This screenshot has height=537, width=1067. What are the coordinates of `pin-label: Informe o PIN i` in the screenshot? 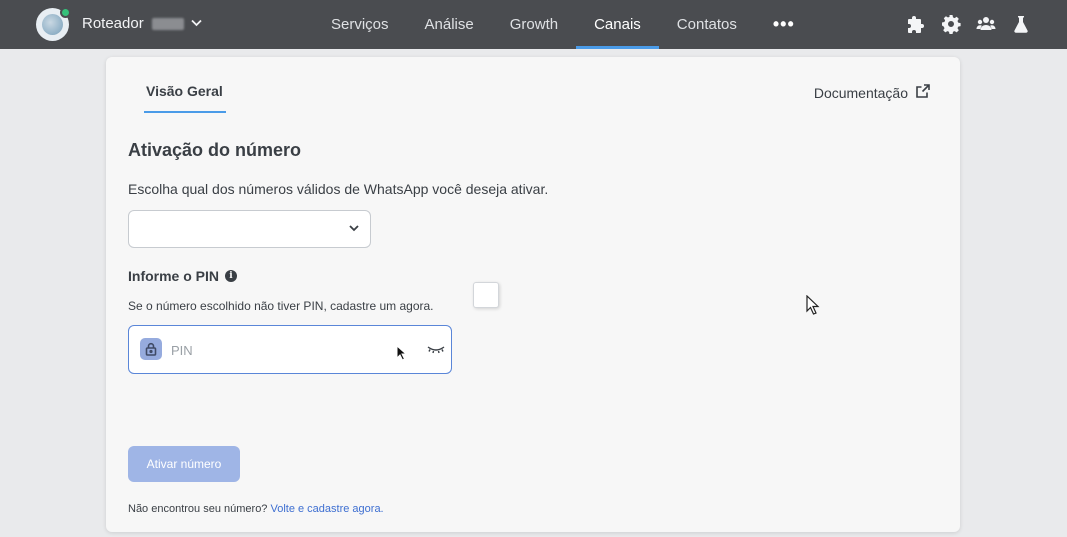 It's located at (183, 276).